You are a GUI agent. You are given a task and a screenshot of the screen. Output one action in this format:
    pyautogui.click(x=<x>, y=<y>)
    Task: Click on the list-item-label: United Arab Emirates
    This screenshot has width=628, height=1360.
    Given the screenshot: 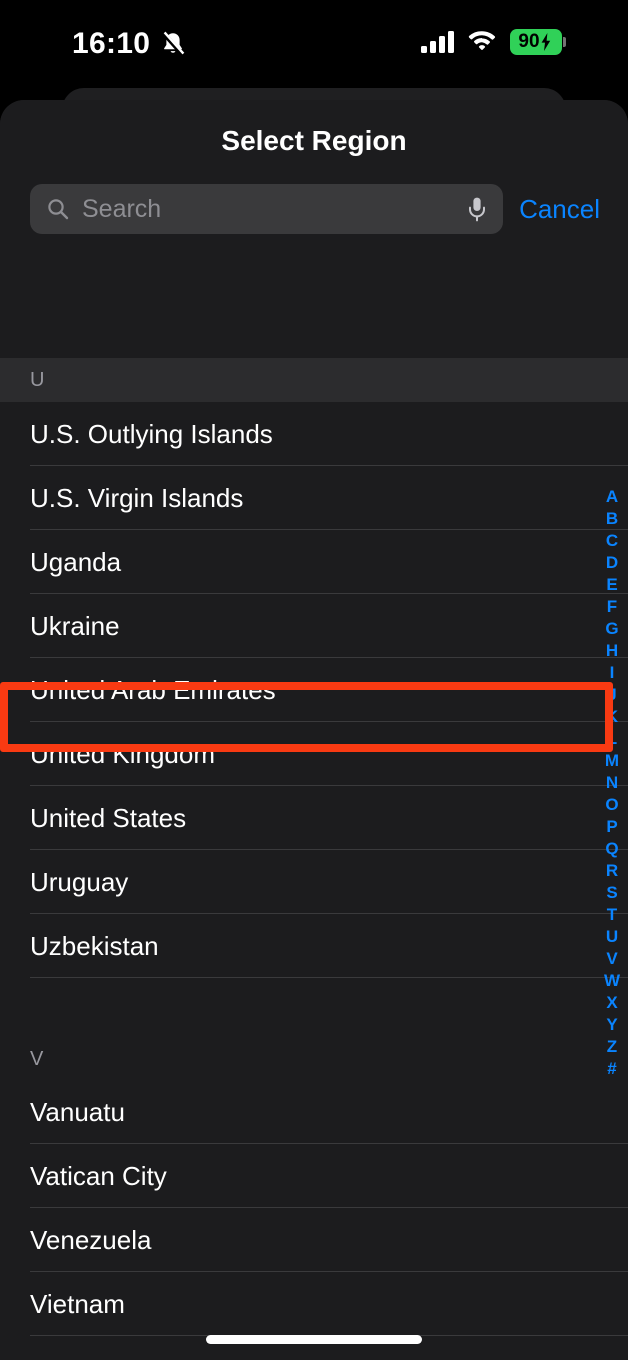 What is the action you would take?
    pyautogui.click(x=153, y=690)
    